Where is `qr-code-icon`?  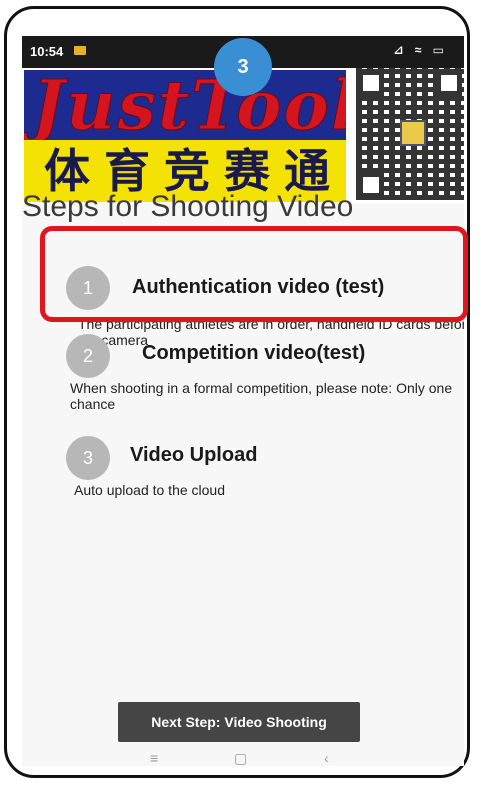 qr-code-icon is located at coordinates (410, 134).